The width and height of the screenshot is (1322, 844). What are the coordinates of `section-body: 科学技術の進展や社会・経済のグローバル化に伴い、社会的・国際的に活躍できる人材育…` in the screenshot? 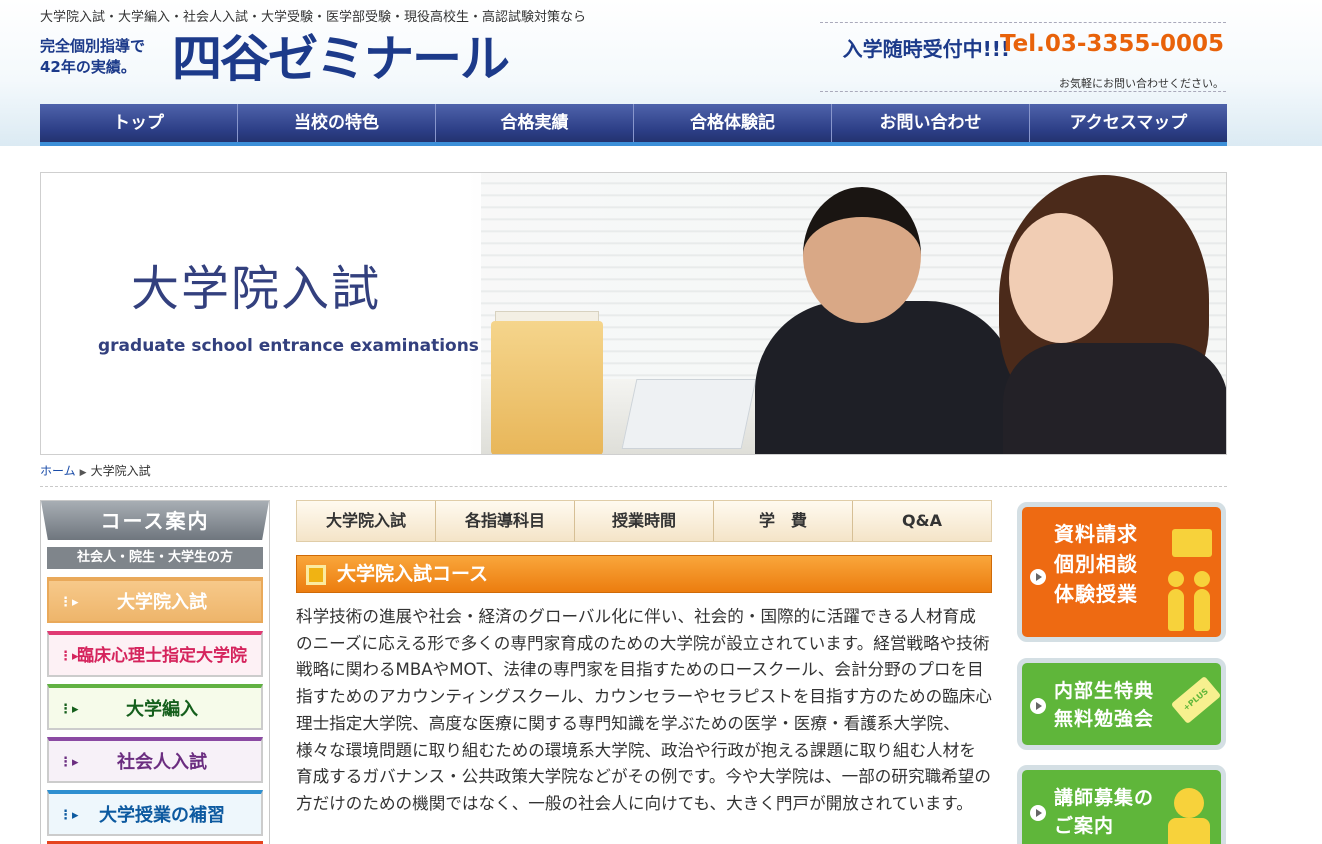 It's located at (644, 710).